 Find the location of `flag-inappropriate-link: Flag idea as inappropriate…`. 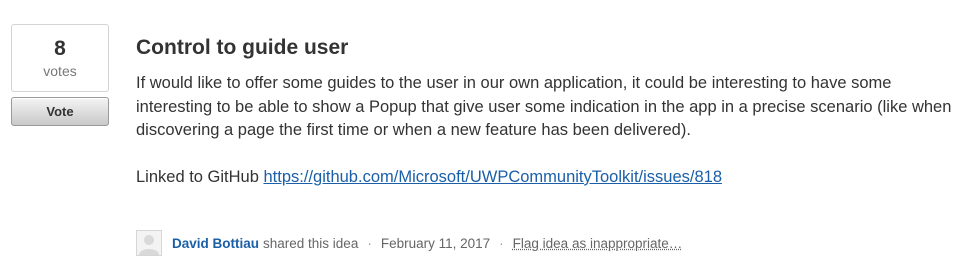

flag-inappropriate-link: Flag idea as inappropriate… is located at coordinates (598, 243).